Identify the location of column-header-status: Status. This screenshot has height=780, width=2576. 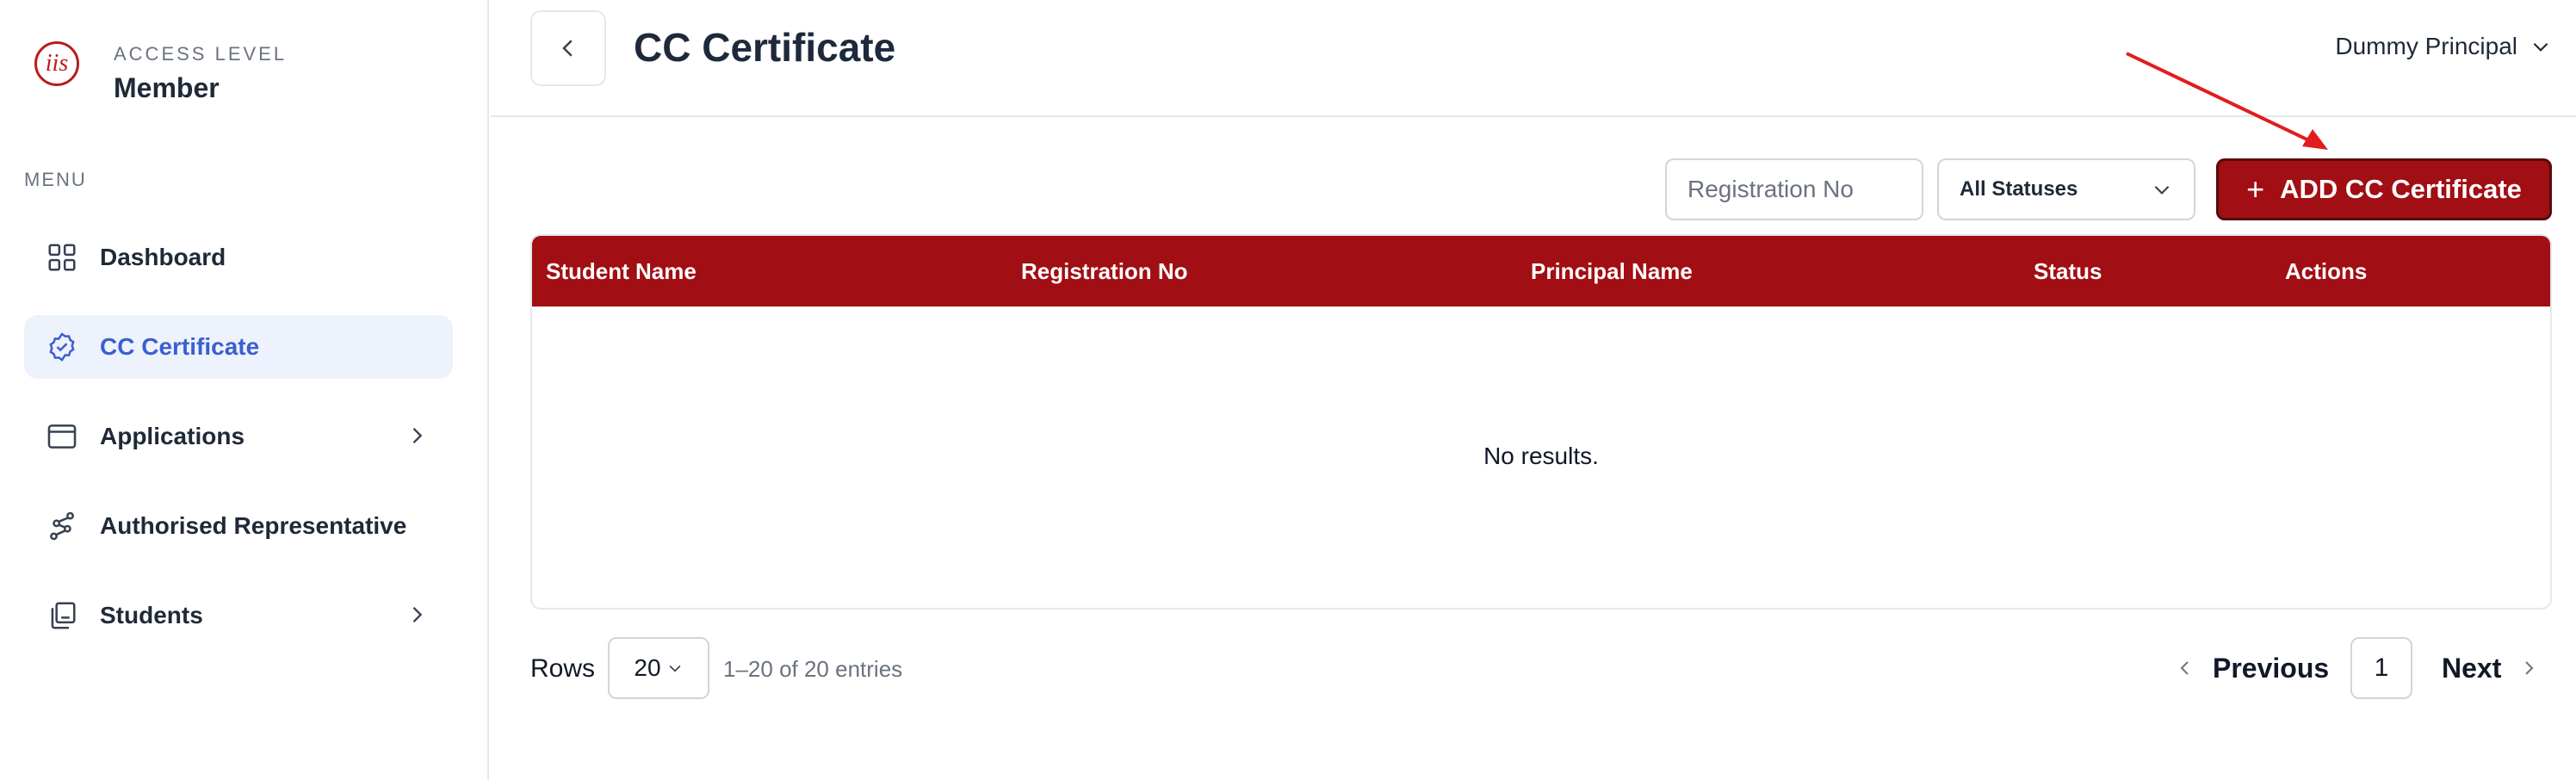
(2068, 271).